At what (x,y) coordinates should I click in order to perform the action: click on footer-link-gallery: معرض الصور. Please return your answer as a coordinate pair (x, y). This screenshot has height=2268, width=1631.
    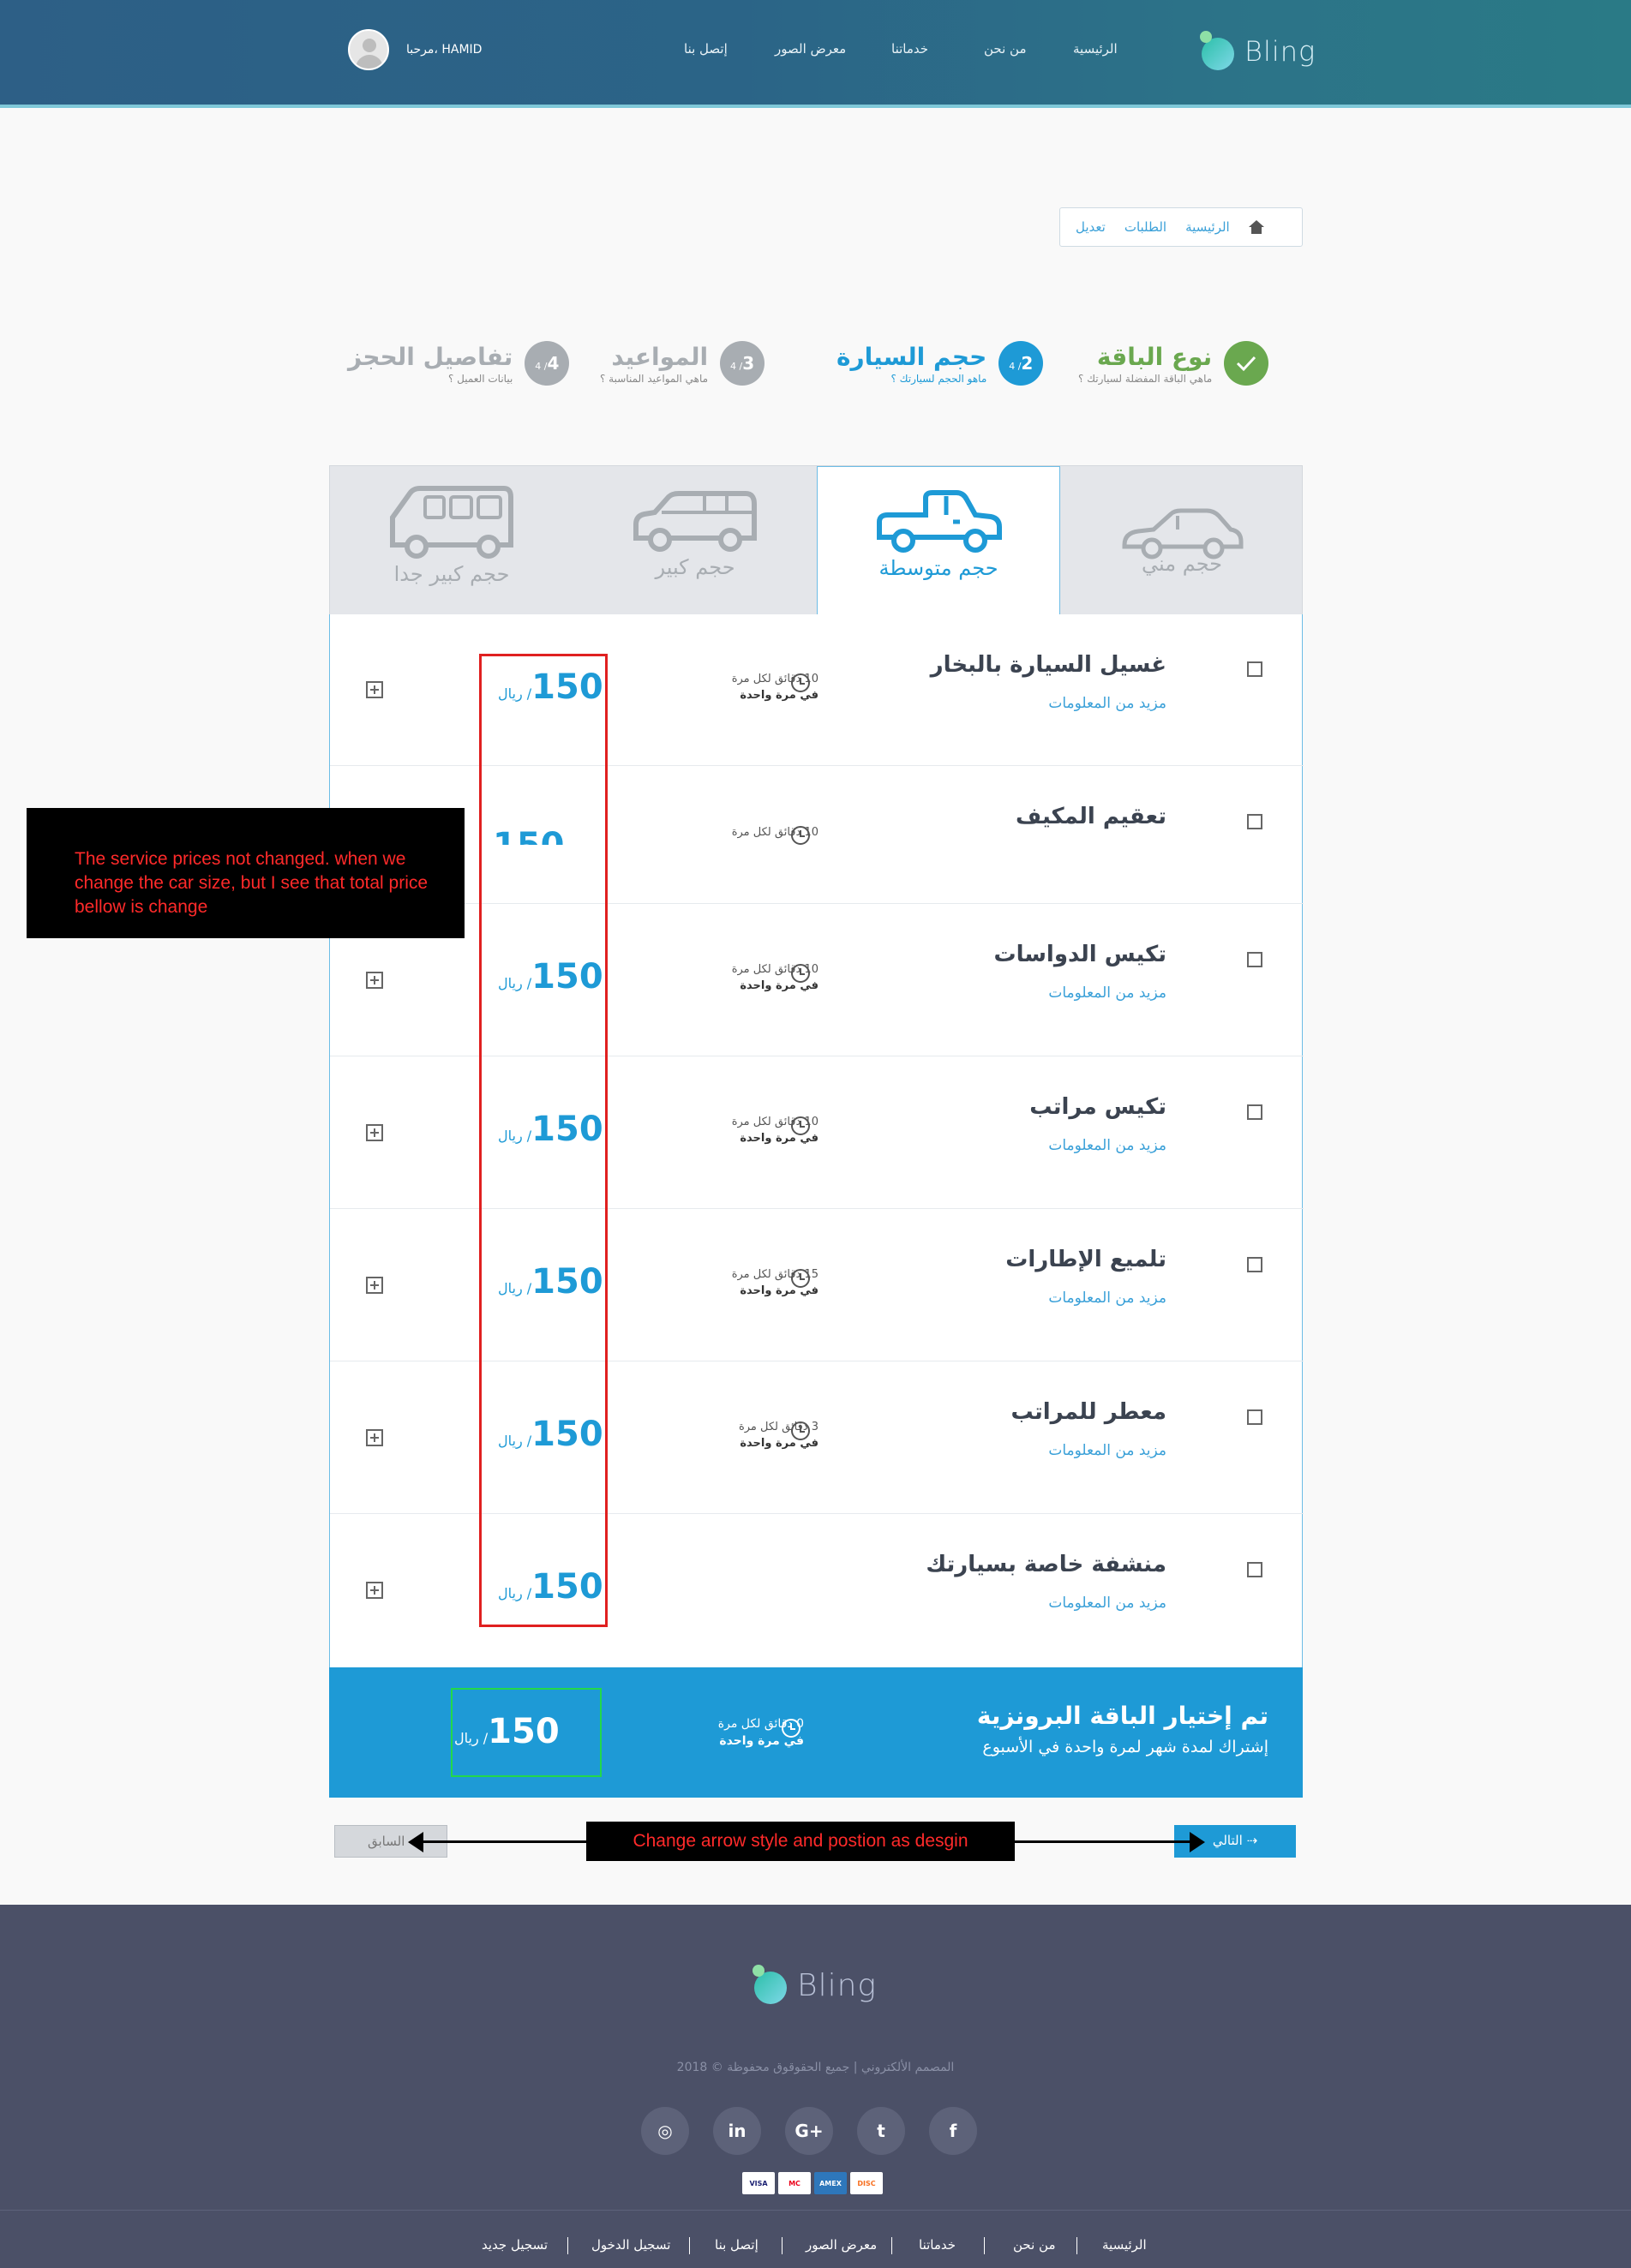
    Looking at the image, I should click on (842, 2245).